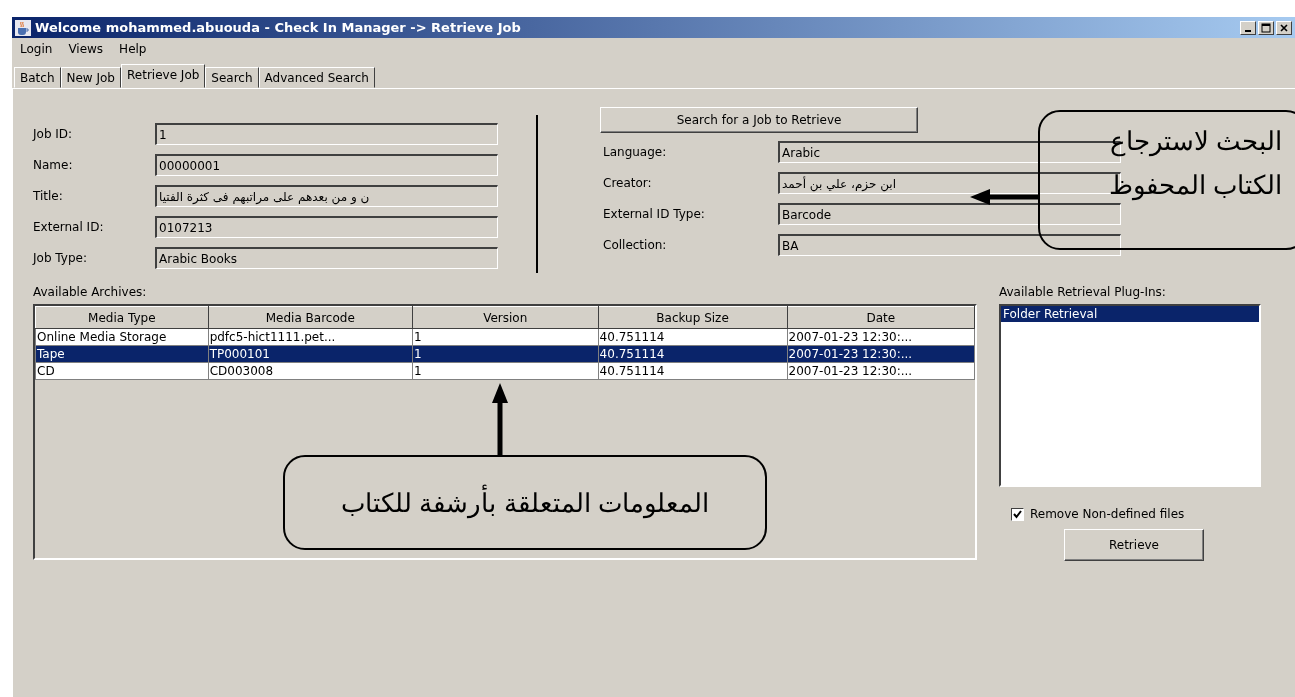 The height and width of the screenshot is (697, 1295). I want to click on tab: Search, so click(232, 77).